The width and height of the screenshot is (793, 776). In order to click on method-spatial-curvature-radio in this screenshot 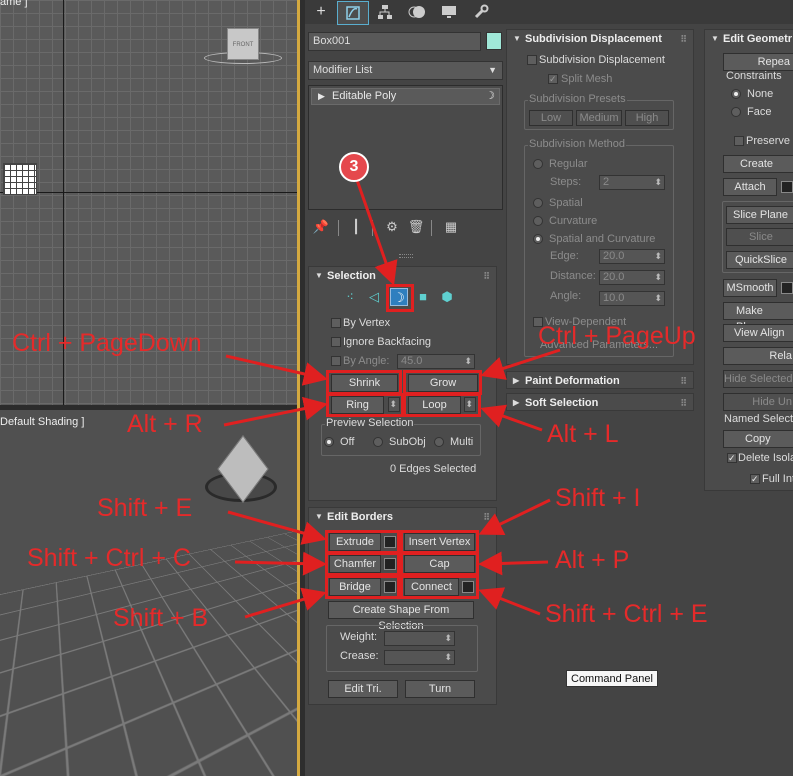, I will do `click(538, 239)`.